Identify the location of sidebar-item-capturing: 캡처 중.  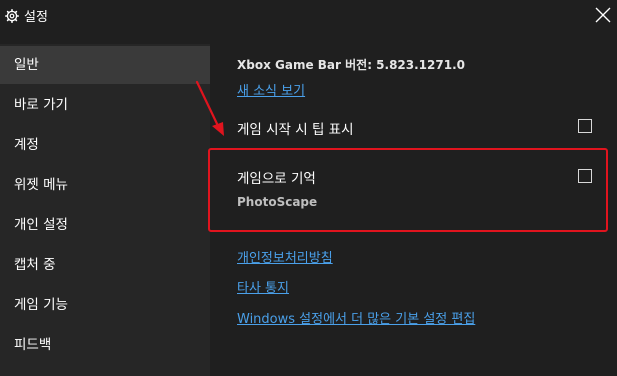
(105, 265).